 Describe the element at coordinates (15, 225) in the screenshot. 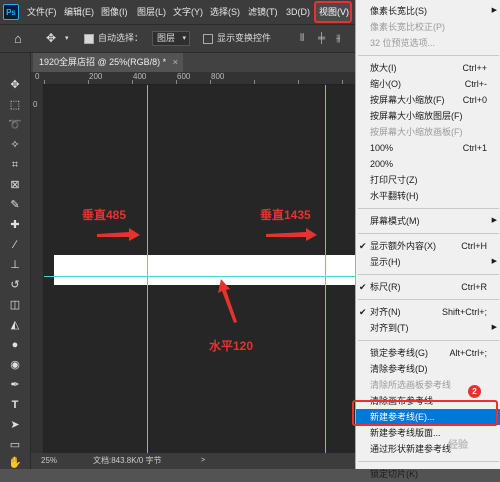

I see `healing-brush-icon: ✚` at that location.